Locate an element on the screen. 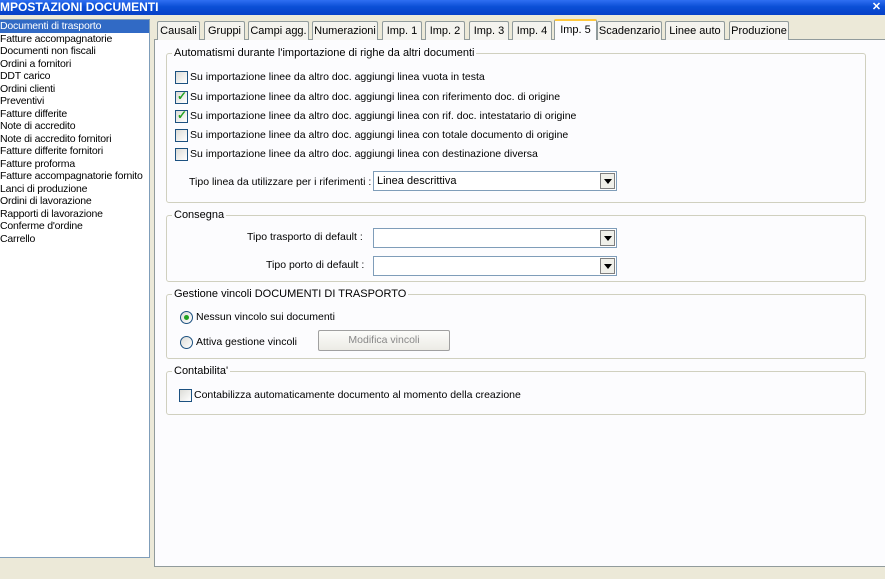 This screenshot has width=885, height=579. list-item: Documenti non fiscali is located at coordinates (74, 51).